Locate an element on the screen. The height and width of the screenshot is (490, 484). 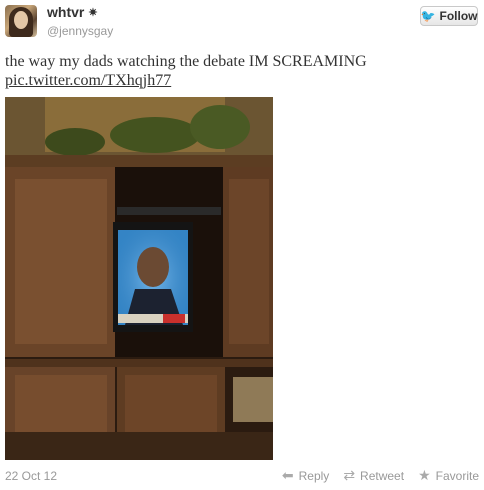
retweet-icon: ⇄ is located at coordinates (349, 475).